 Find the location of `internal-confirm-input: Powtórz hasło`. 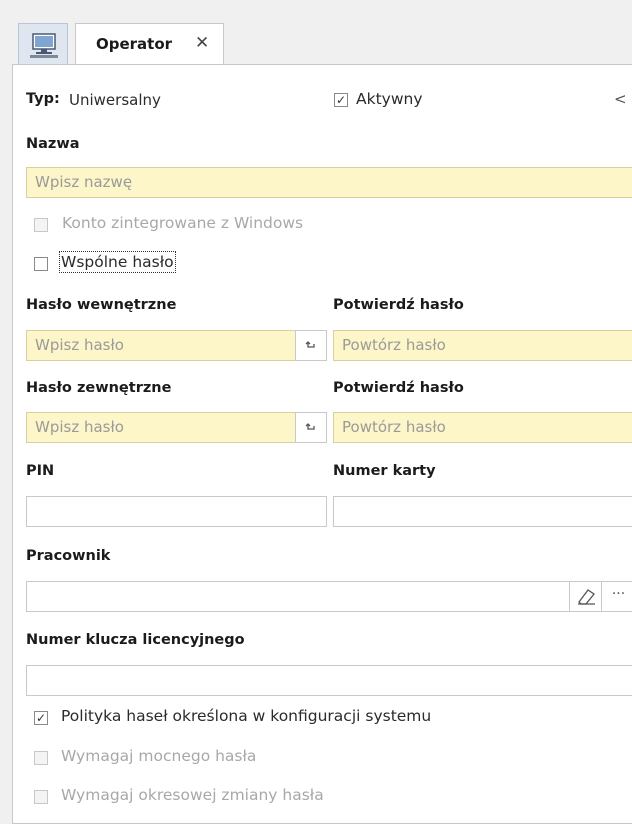

internal-confirm-input: Powtórz hasło is located at coordinates (482, 345).